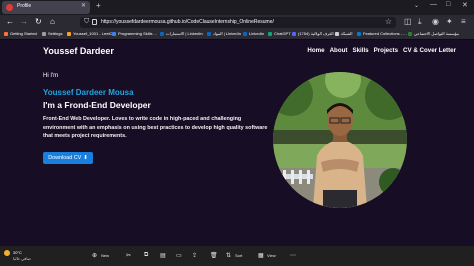  I want to click on close-tab-icon: ✕, so click(83, 5).